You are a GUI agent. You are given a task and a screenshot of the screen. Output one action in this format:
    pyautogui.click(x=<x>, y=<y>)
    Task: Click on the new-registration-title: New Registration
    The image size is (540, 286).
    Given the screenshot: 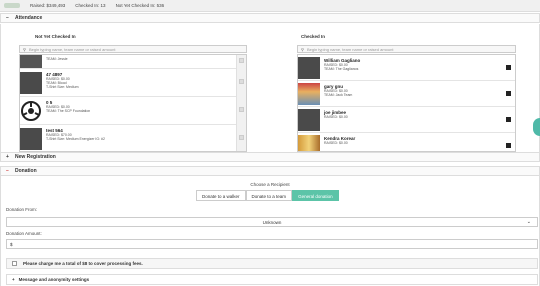 What is the action you would take?
    pyautogui.click(x=35, y=157)
    